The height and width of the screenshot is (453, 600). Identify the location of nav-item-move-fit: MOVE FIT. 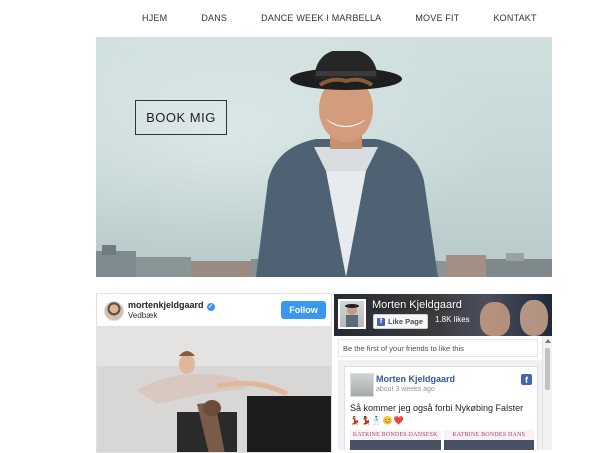
(437, 18).